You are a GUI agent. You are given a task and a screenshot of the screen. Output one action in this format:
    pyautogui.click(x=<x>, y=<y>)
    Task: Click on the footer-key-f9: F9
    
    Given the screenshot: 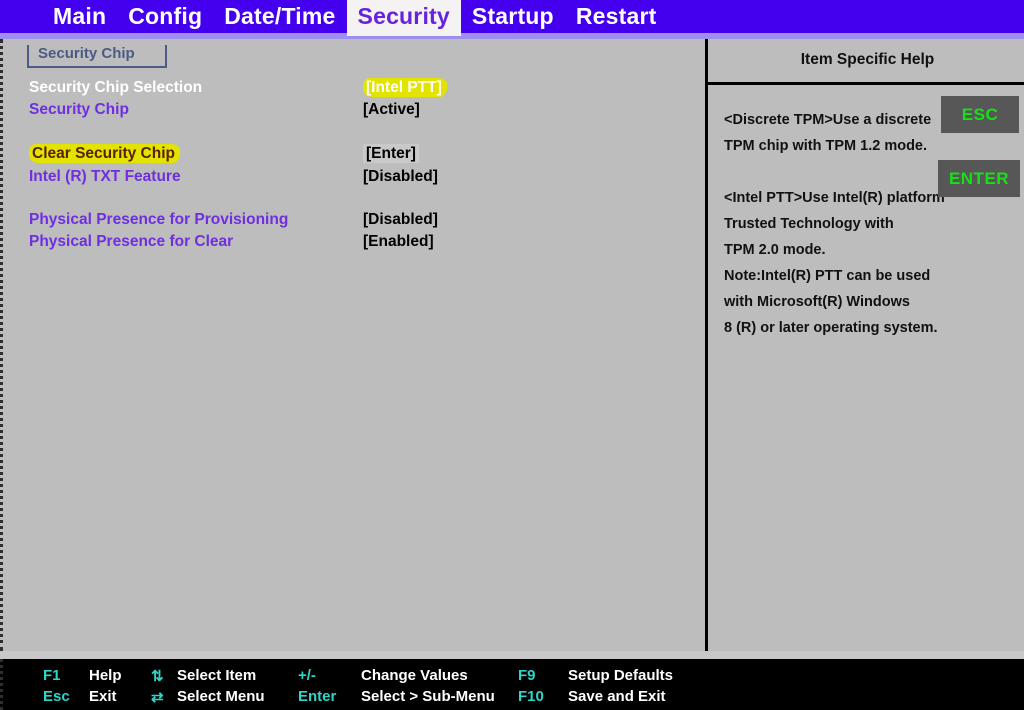 What is the action you would take?
    pyautogui.click(x=527, y=675)
    